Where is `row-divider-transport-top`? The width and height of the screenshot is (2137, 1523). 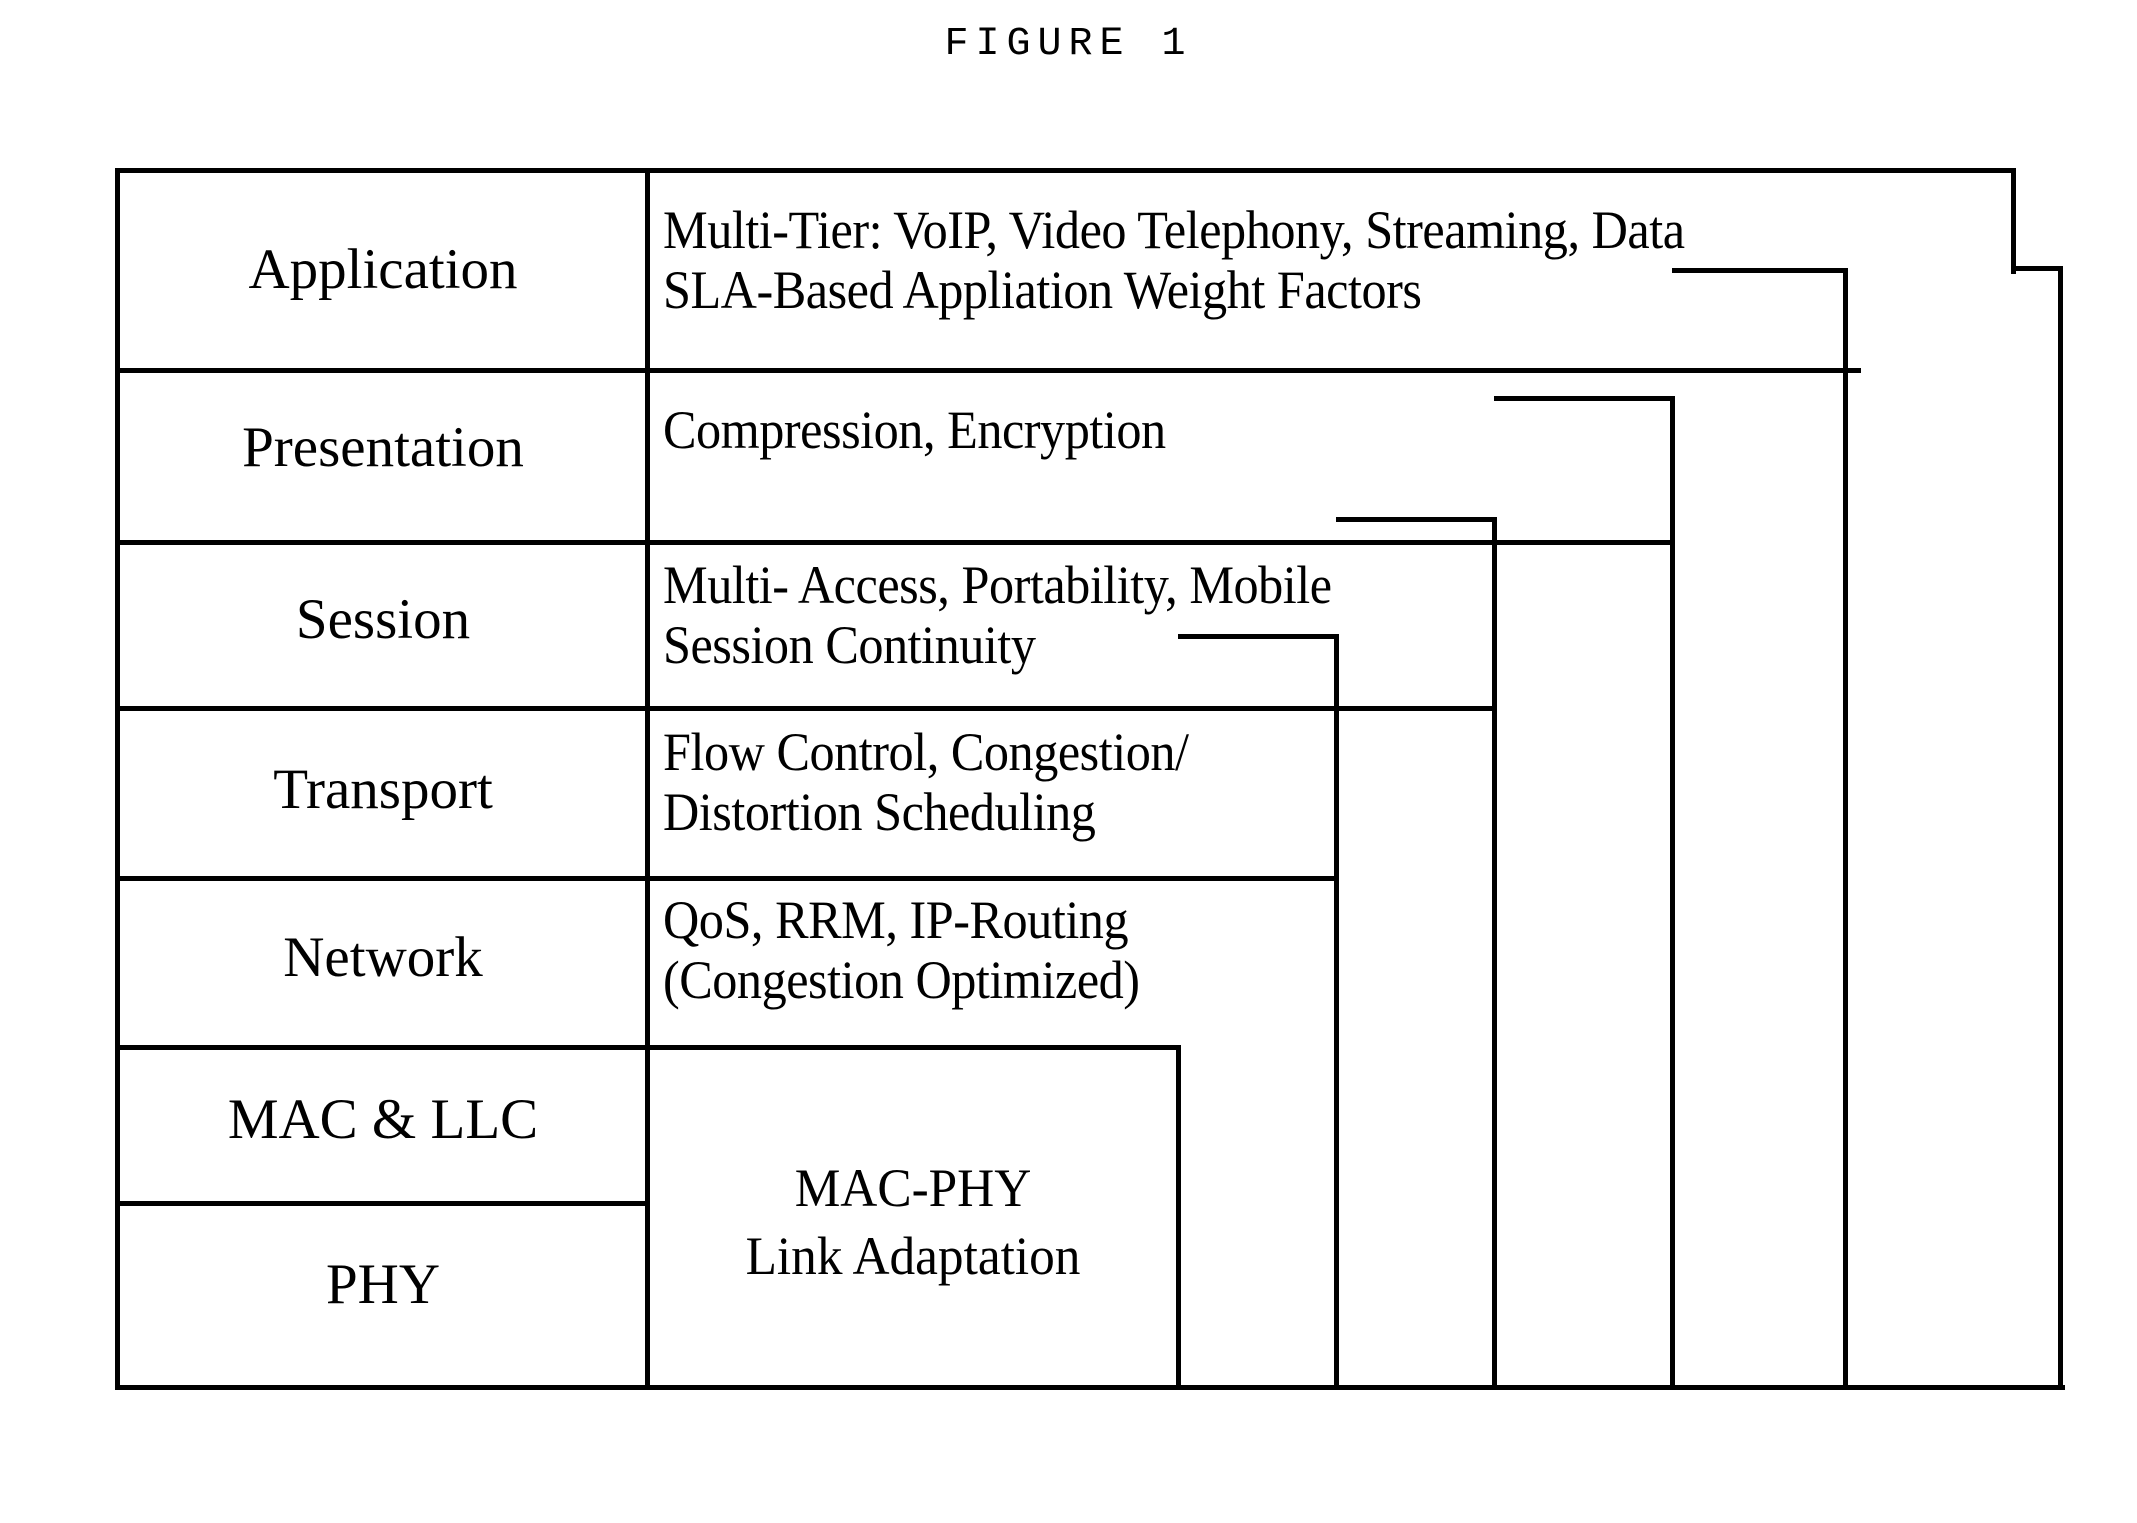 row-divider-transport-top is located at coordinates (806, 708).